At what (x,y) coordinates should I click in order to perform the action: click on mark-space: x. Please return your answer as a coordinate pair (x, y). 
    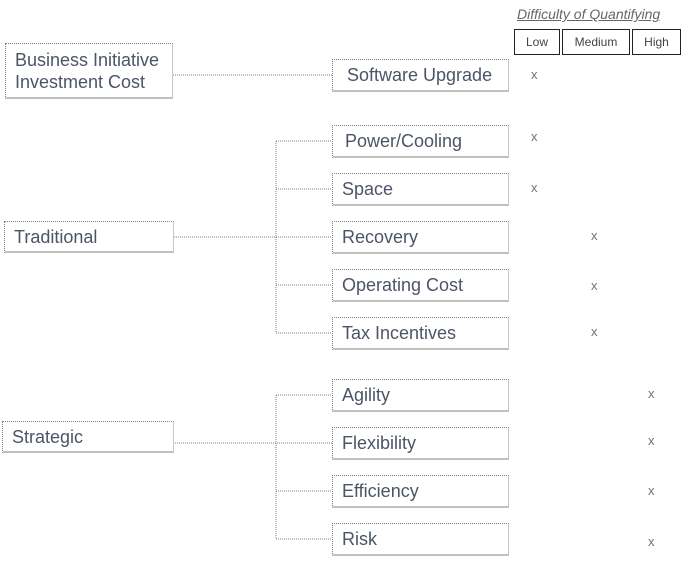
    Looking at the image, I should click on (534, 187).